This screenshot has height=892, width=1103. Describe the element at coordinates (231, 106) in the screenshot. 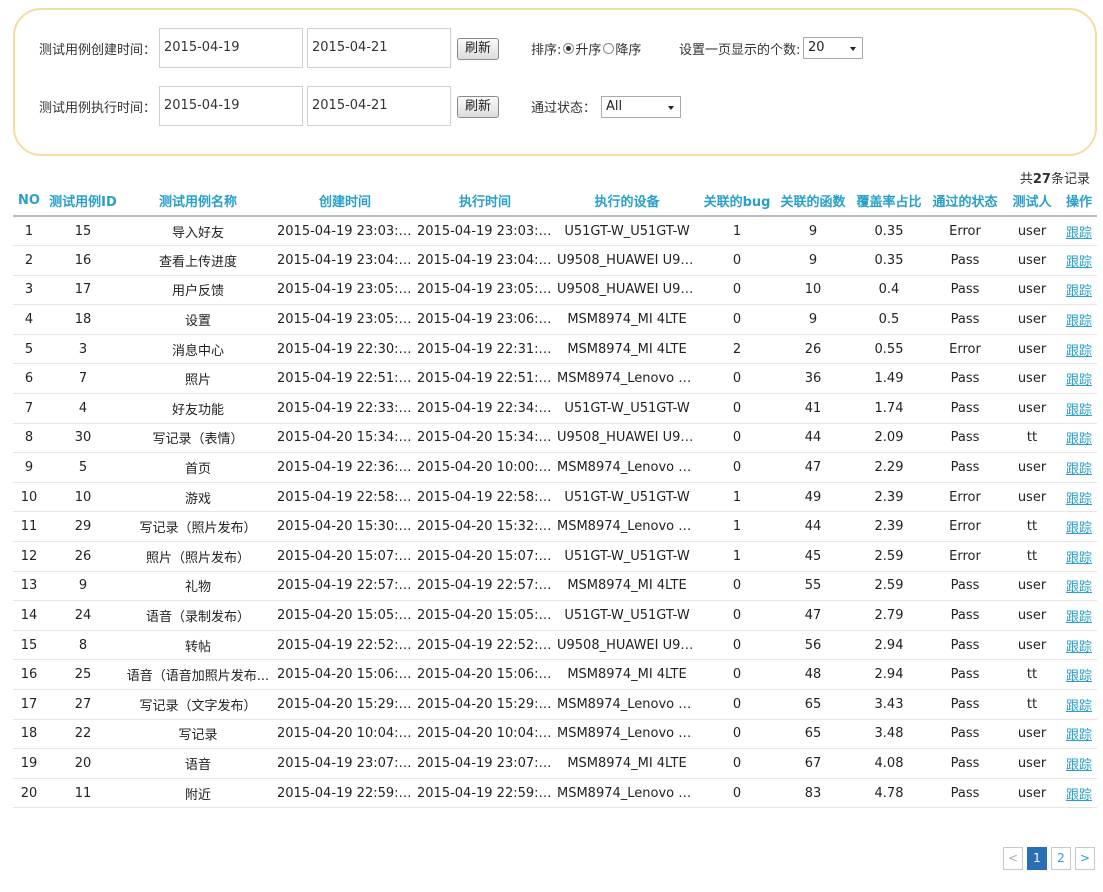

I see `executed-from-input: 2015-04-19` at that location.